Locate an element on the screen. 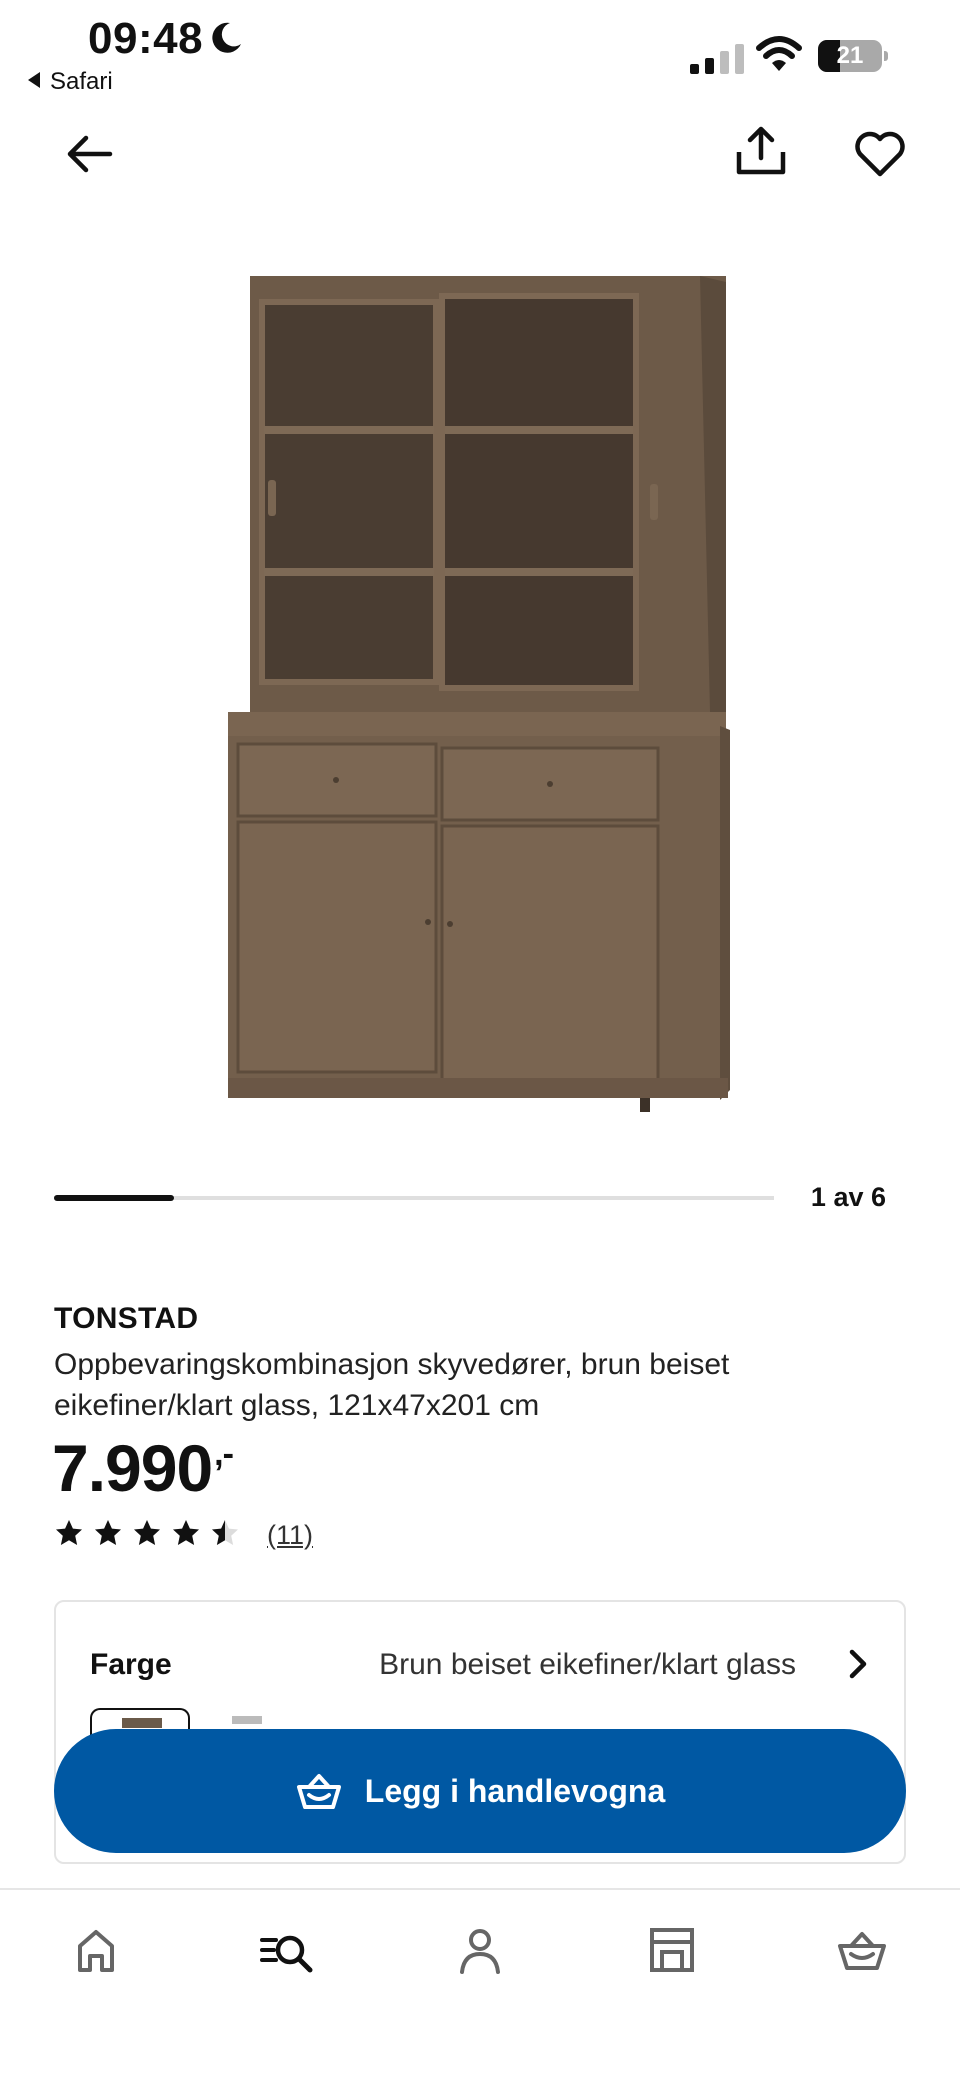  carousel-progress-bar is located at coordinates (114, 1198).